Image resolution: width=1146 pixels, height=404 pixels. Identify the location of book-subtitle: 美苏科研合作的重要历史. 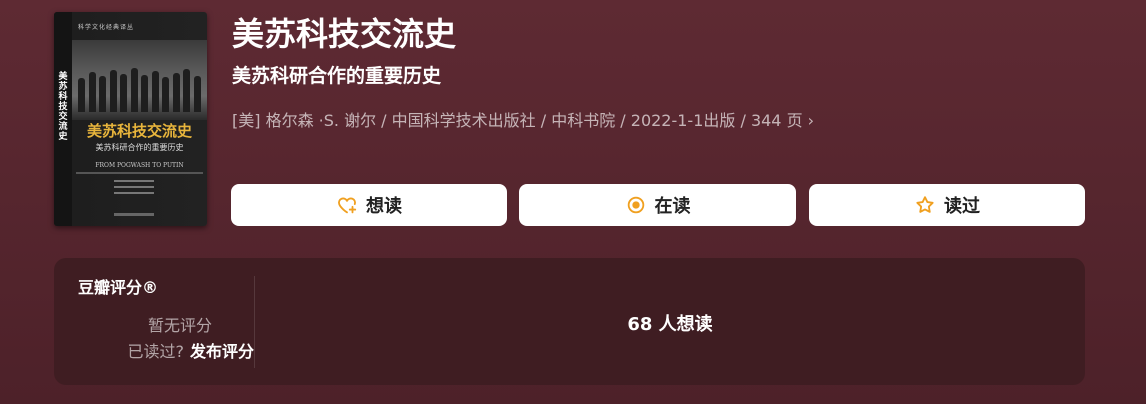
(337, 76).